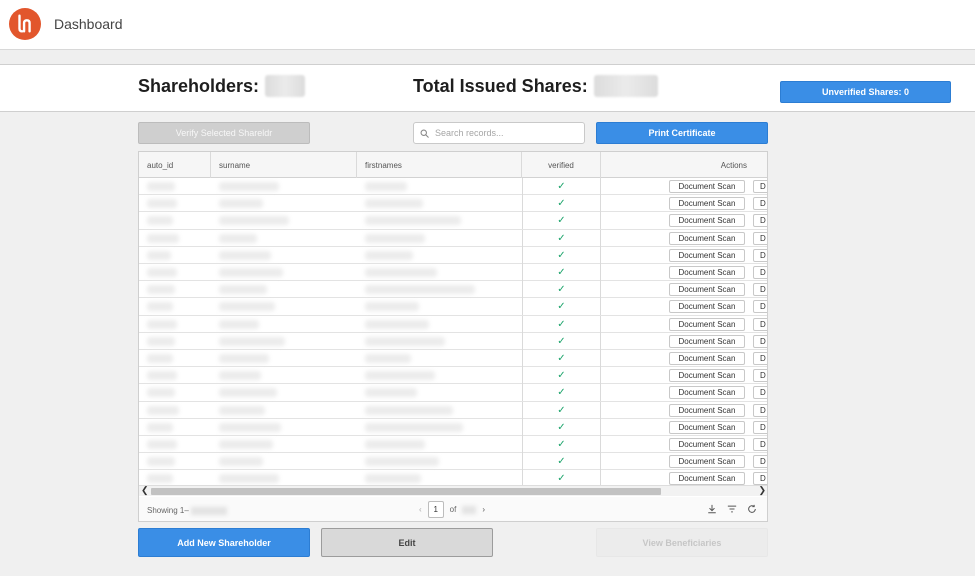  What do you see at coordinates (500, 85) in the screenshot?
I see `total-issued-label: Total Issued Shares:` at bounding box center [500, 85].